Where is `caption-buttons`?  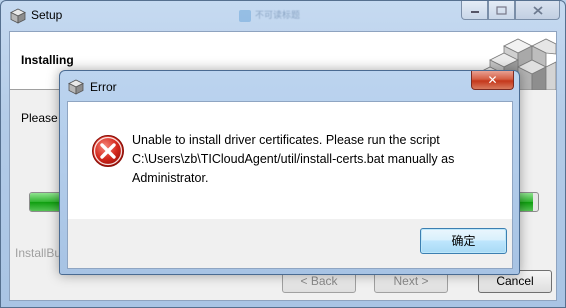
caption-buttons is located at coordinates (510, 11).